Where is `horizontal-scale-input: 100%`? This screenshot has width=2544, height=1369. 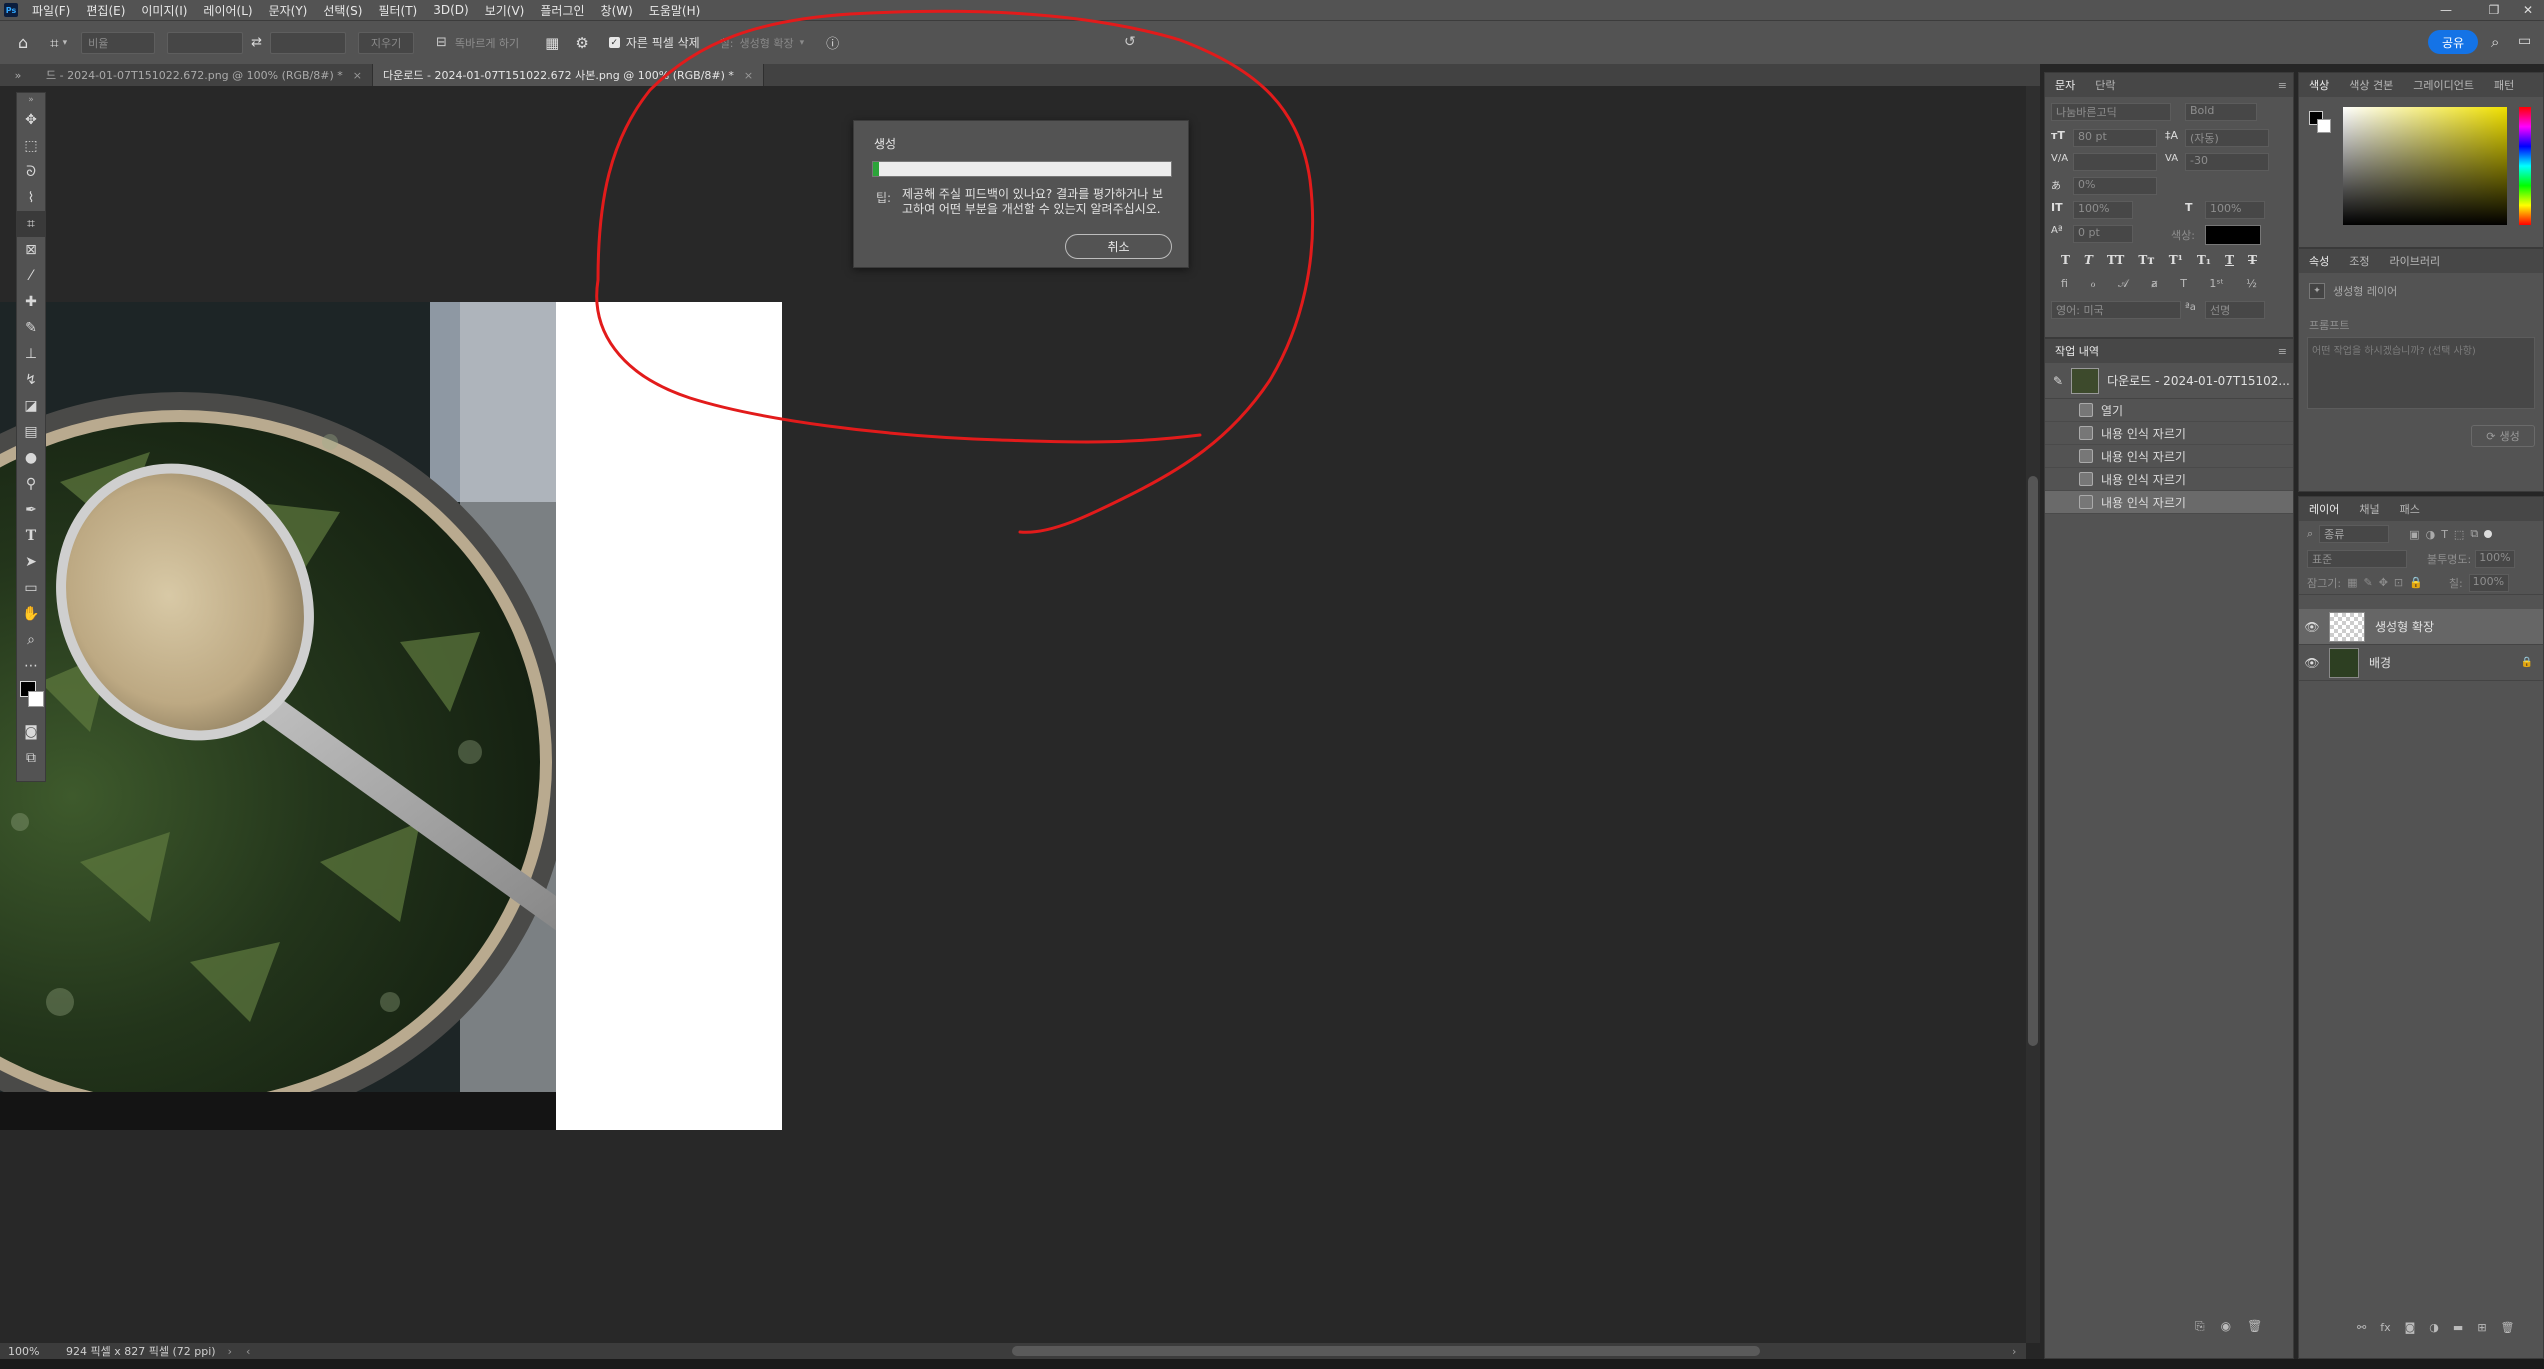 horizontal-scale-input: 100% is located at coordinates (2235, 210).